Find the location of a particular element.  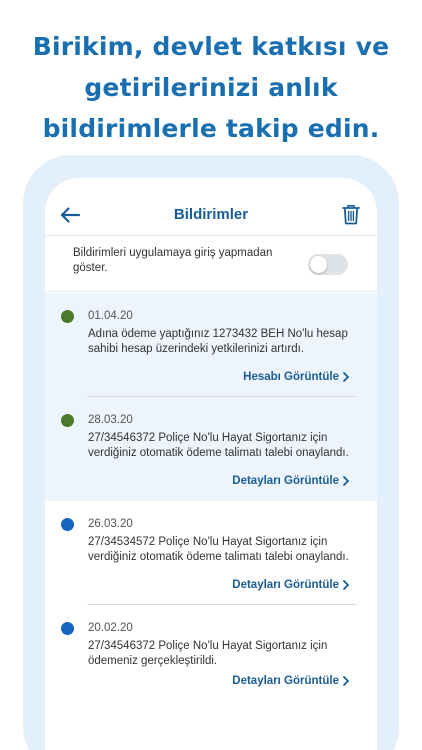

show-without-login-toggle is located at coordinates (328, 264).